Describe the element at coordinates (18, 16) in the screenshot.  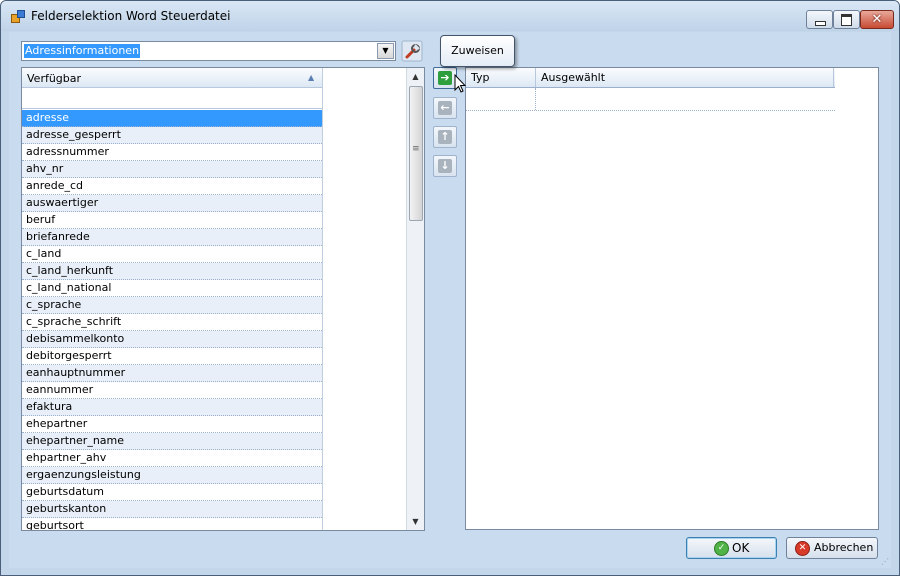
I see `app-icon` at that location.